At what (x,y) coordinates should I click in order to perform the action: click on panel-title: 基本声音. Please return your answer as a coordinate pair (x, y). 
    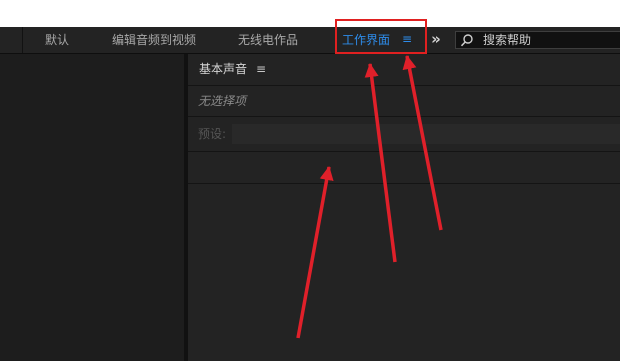
    Looking at the image, I should click on (223, 69).